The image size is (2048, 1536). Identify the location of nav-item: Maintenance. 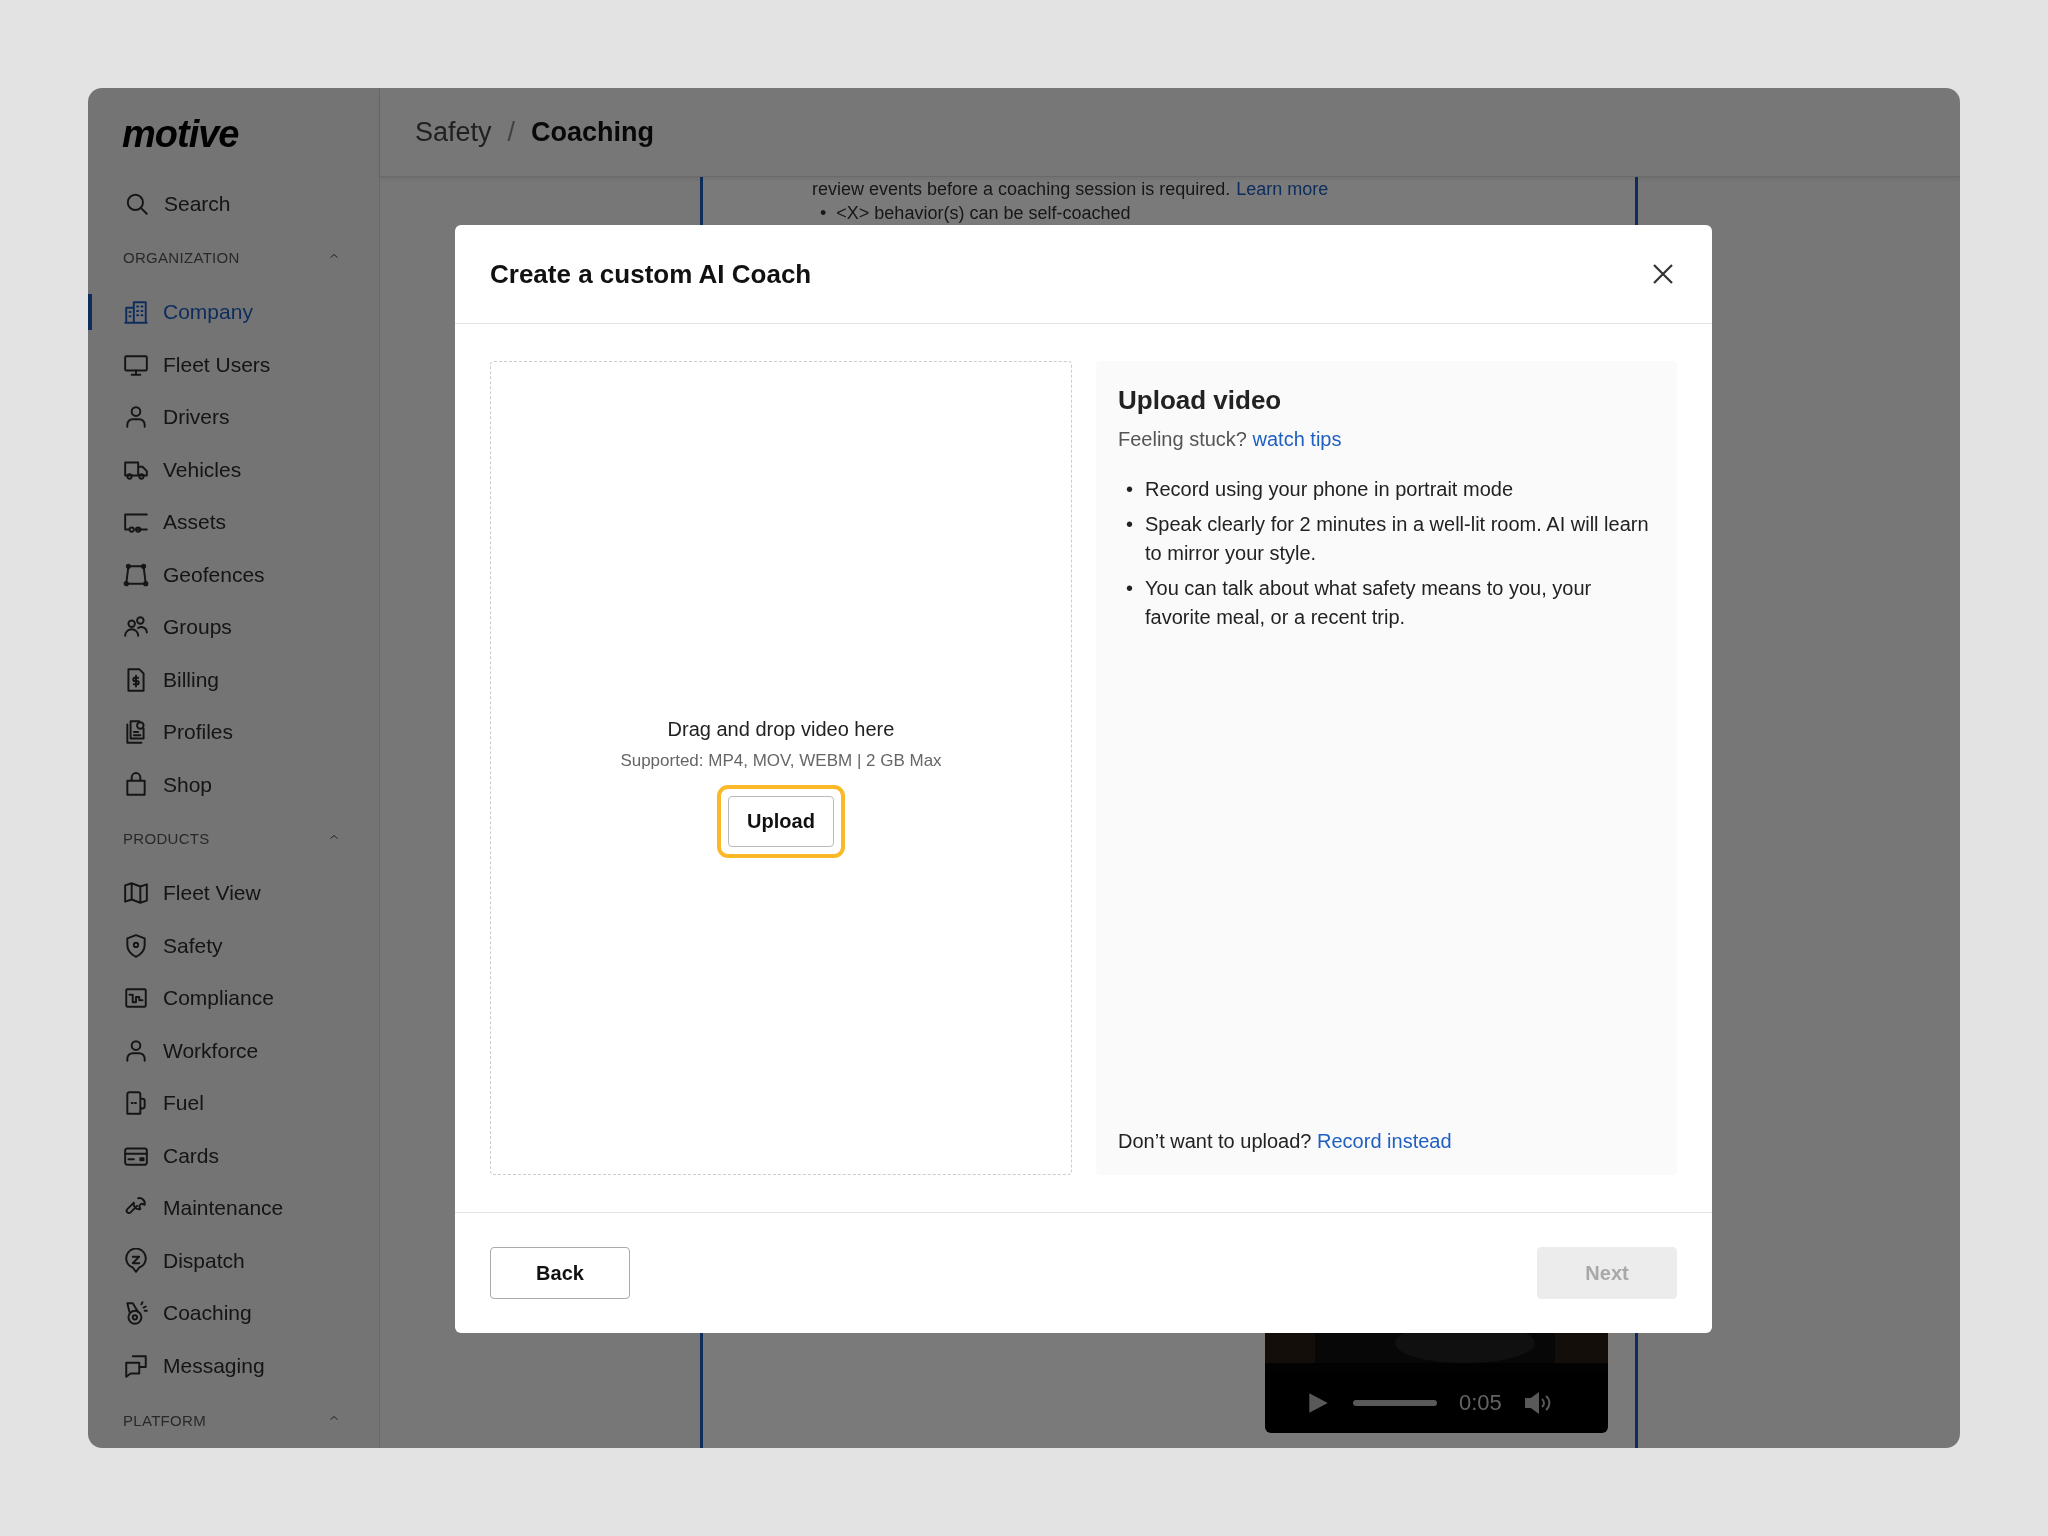
(233, 1208).